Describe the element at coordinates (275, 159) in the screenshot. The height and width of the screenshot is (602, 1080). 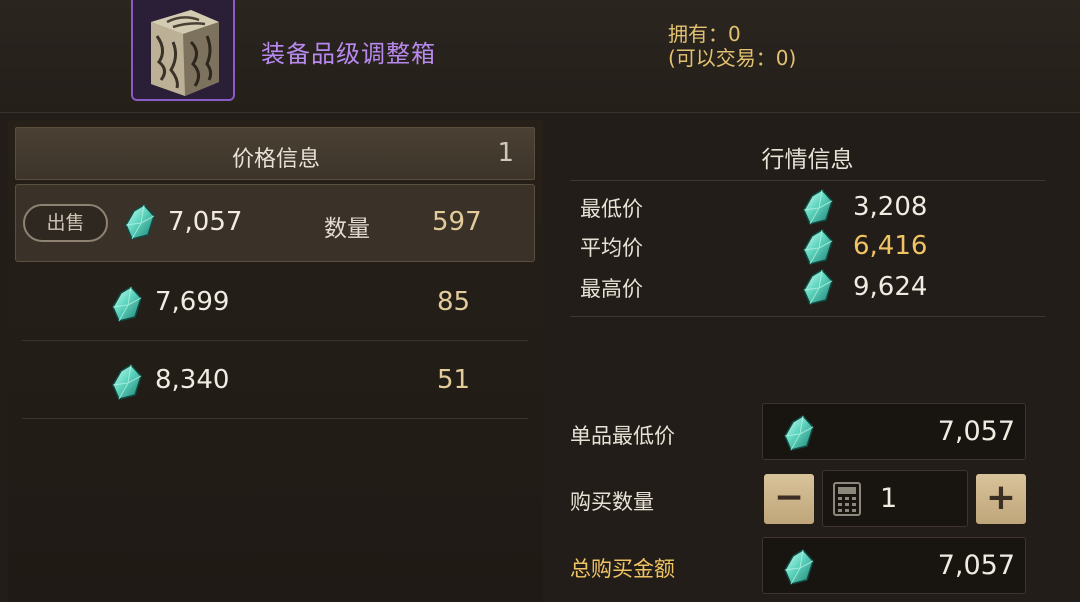
I see `price-info-title: 价格信息` at that location.